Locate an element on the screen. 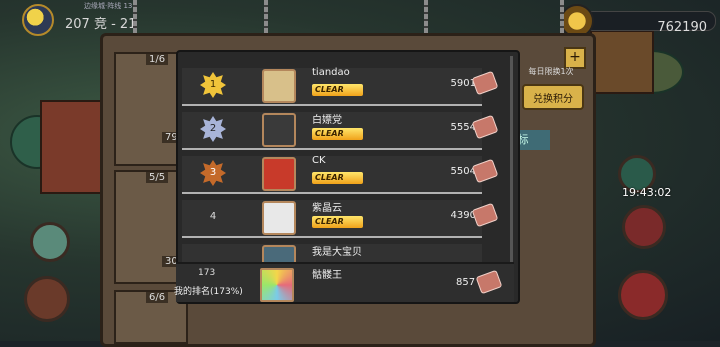 The image size is (720, 347). my-rank-number: 173 is located at coordinates (207, 273).